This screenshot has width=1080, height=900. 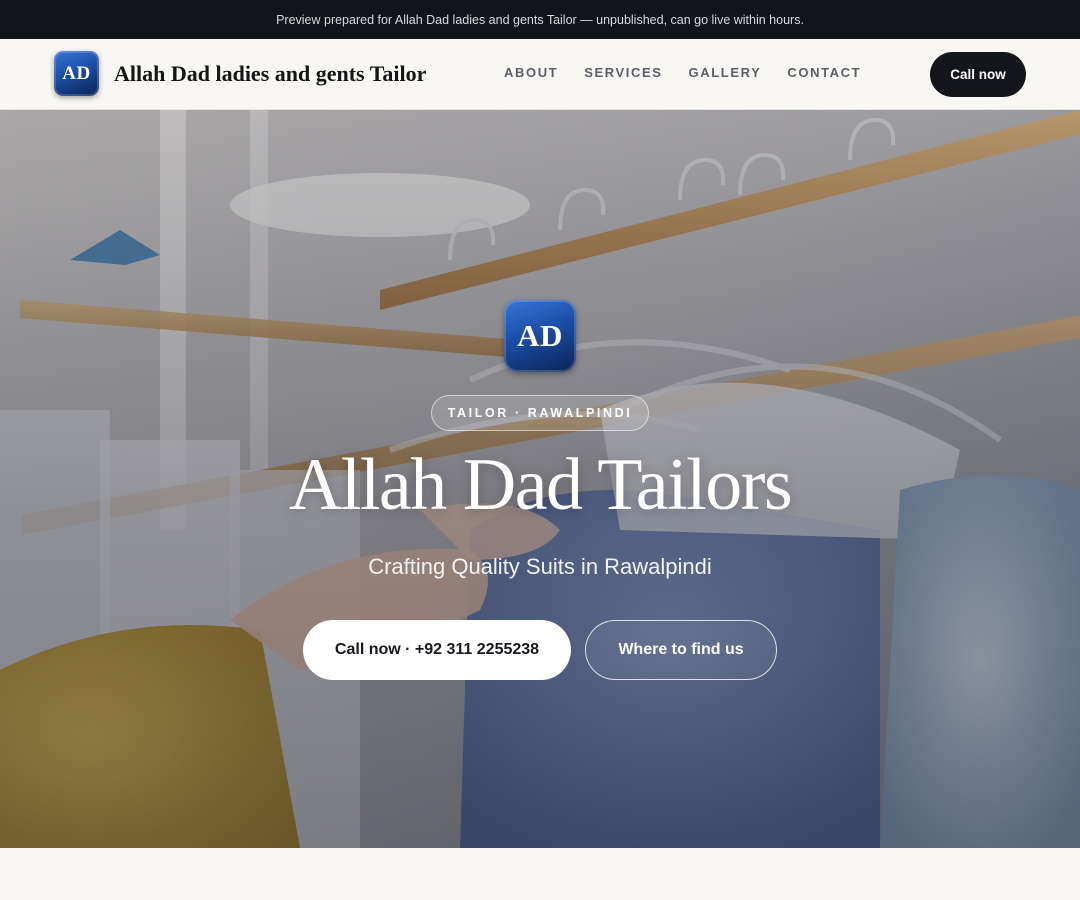 What do you see at coordinates (978, 74) in the screenshot?
I see `call-now-button: Call now` at bounding box center [978, 74].